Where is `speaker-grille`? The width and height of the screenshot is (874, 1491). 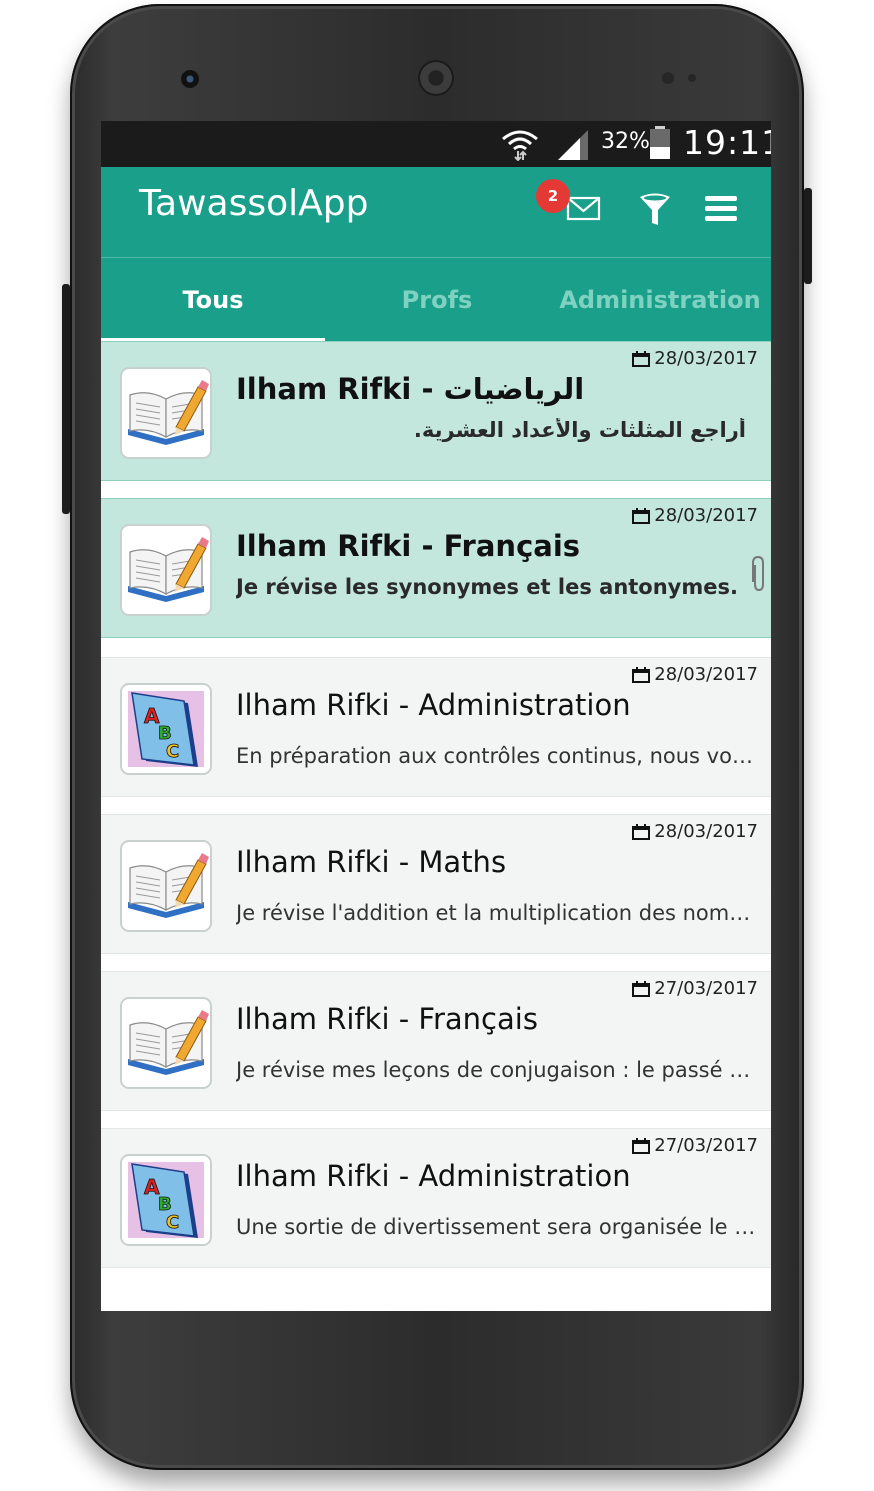 speaker-grille is located at coordinates (436, 78).